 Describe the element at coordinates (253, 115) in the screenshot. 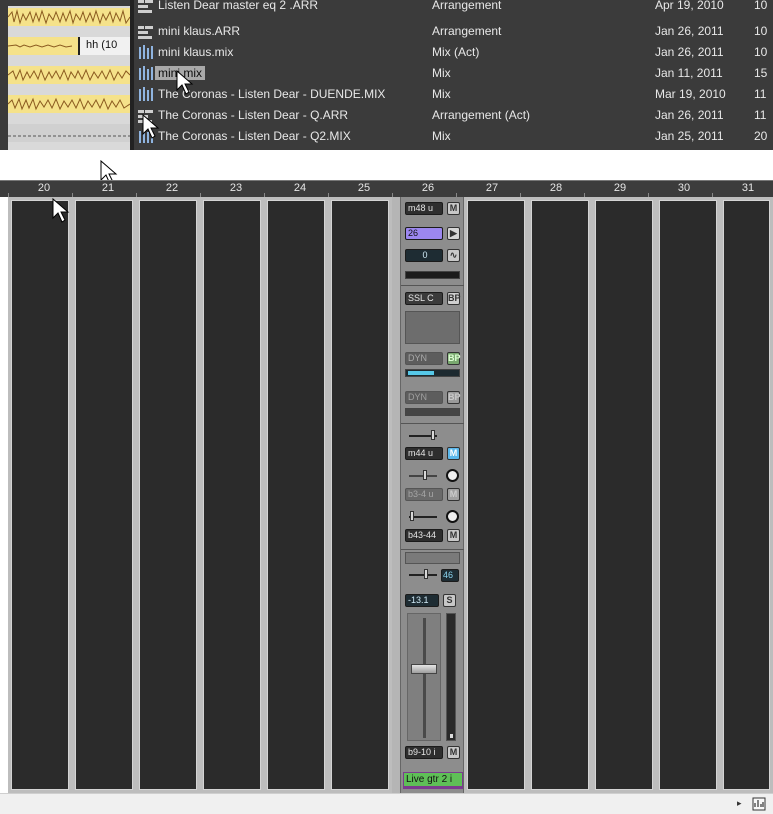

I see `file-name: The Coronas - Listen Dear - Q.ARR` at that location.